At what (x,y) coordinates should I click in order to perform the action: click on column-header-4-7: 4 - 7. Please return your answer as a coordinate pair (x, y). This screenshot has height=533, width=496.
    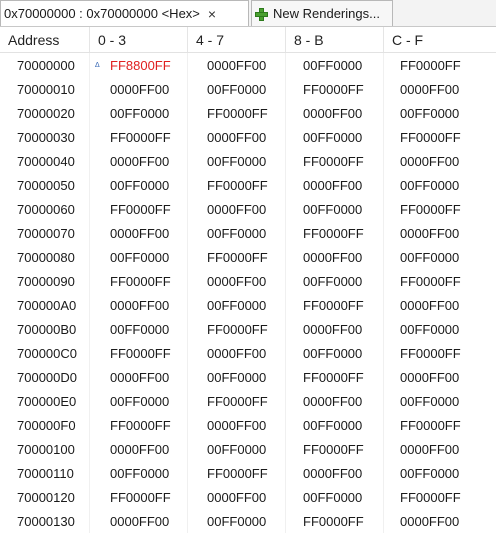
    Looking at the image, I should click on (237, 39).